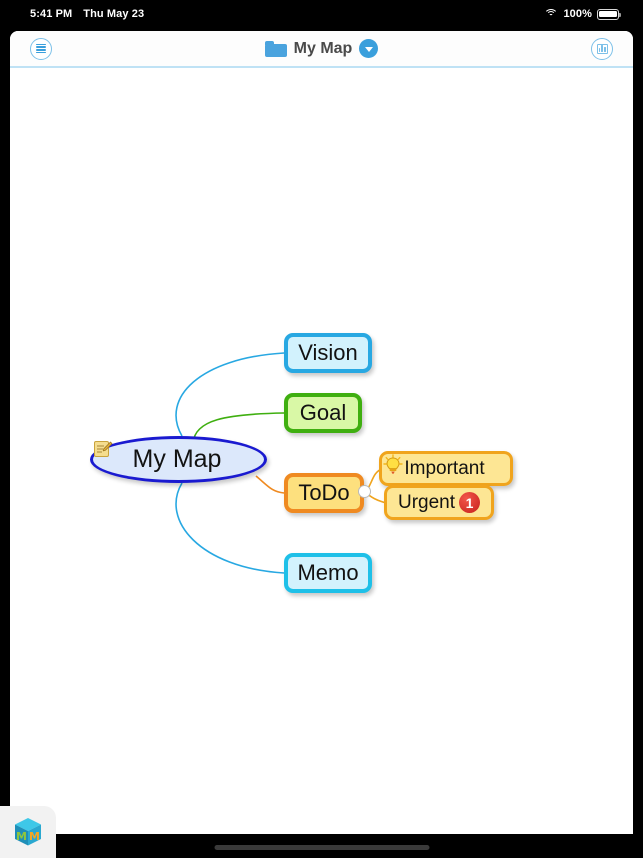 The width and height of the screenshot is (643, 858). Describe the element at coordinates (114, 14) in the screenshot. I see `status-date: Thu May 23` at that location.